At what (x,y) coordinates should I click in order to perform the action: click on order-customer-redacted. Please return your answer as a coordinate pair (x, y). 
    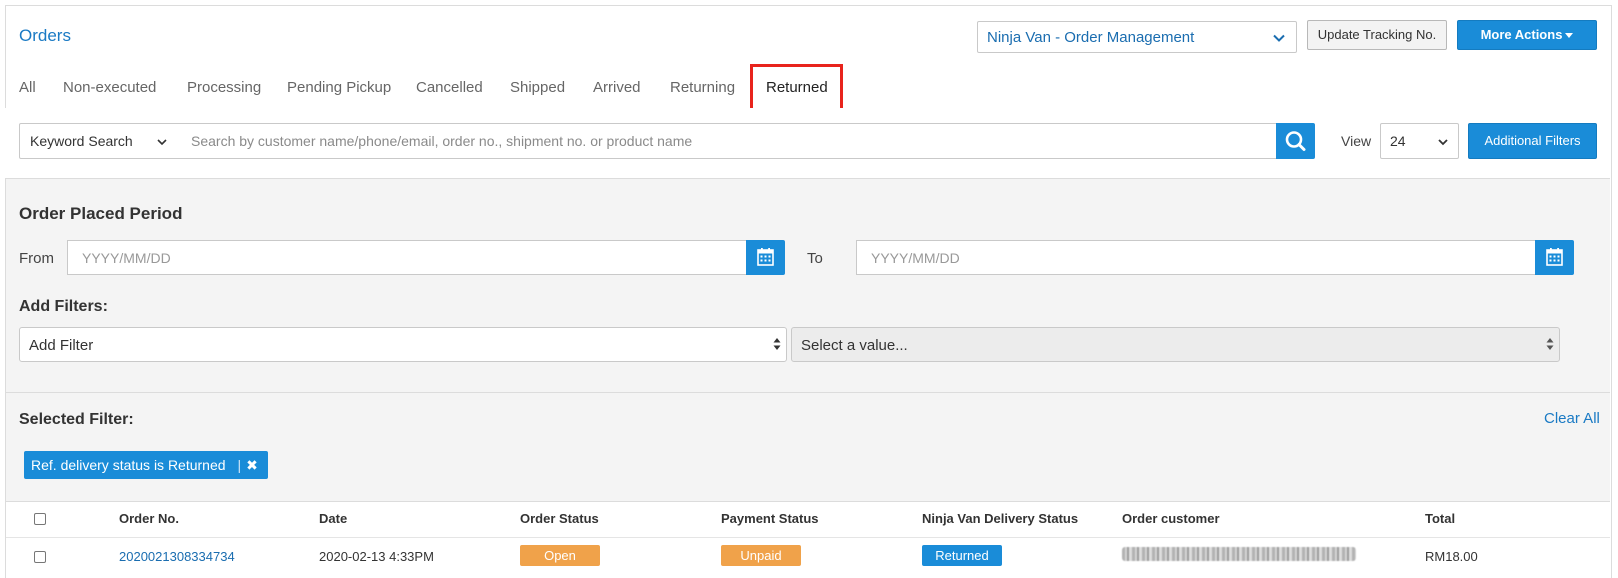
    Looking at the image, I should click on (1239, 554).